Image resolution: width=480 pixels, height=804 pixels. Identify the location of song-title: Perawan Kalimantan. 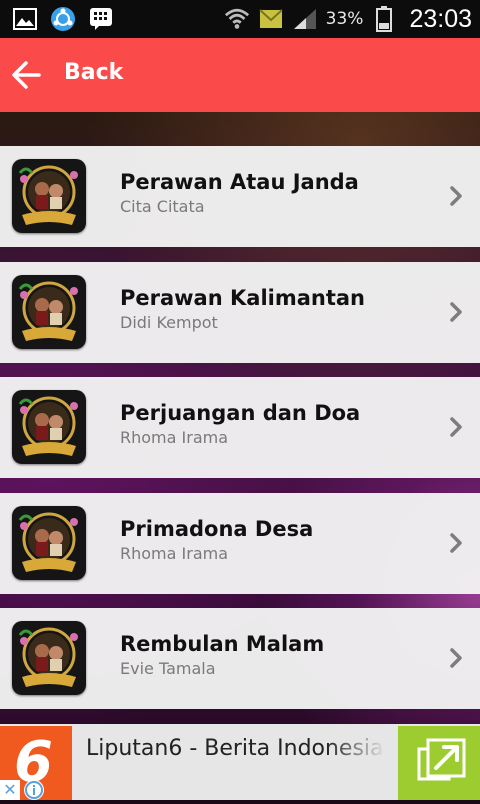
(242, 297).